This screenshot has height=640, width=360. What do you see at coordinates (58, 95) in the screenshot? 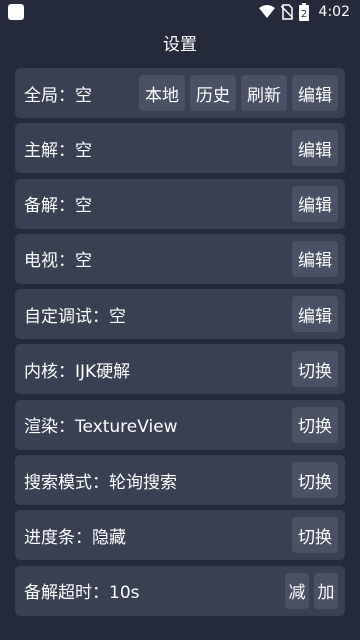
I see `setting-label: 全局：空` at bounding box center [58, 95].